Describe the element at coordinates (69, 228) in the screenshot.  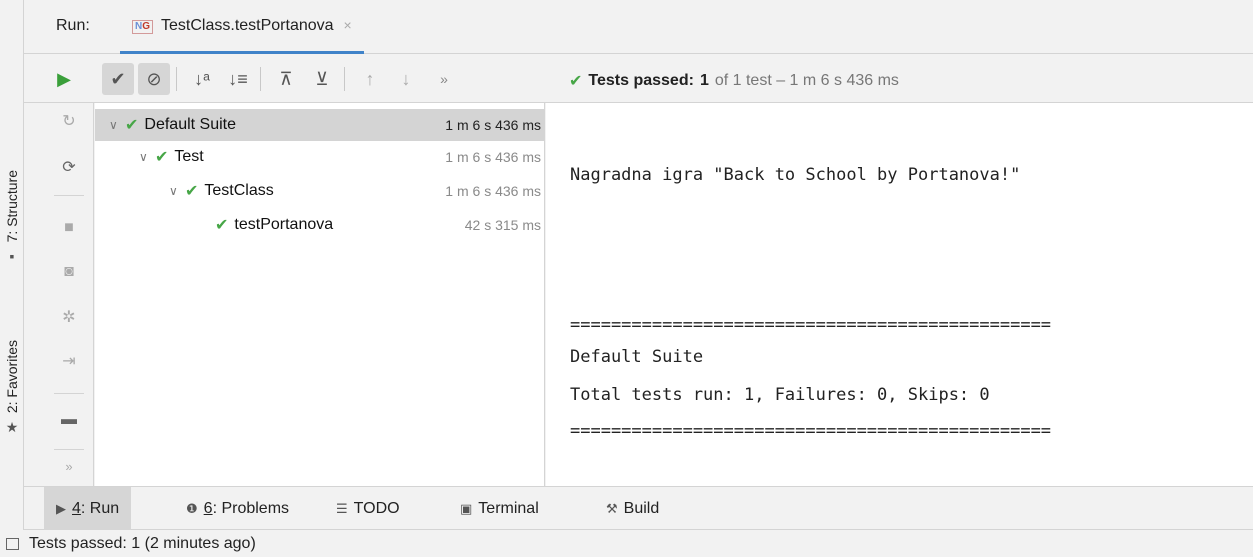
I see `stop-icon: ■` at that location.